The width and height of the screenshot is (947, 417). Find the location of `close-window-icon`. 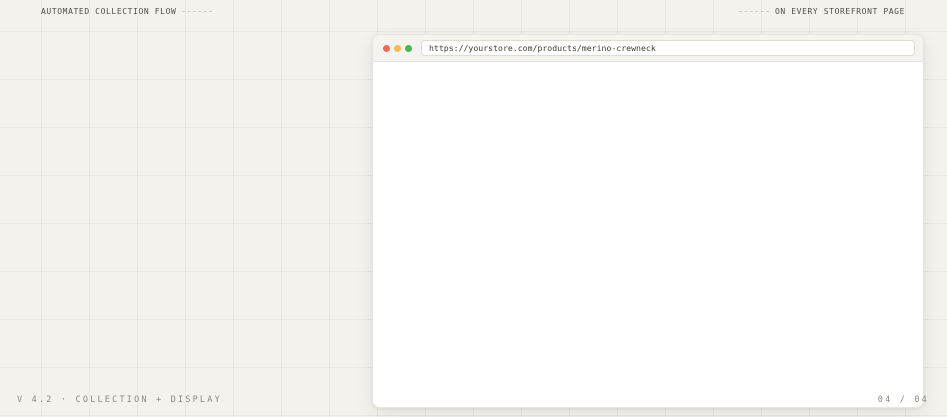

close-window-icon is located at coordinates (386, 48).